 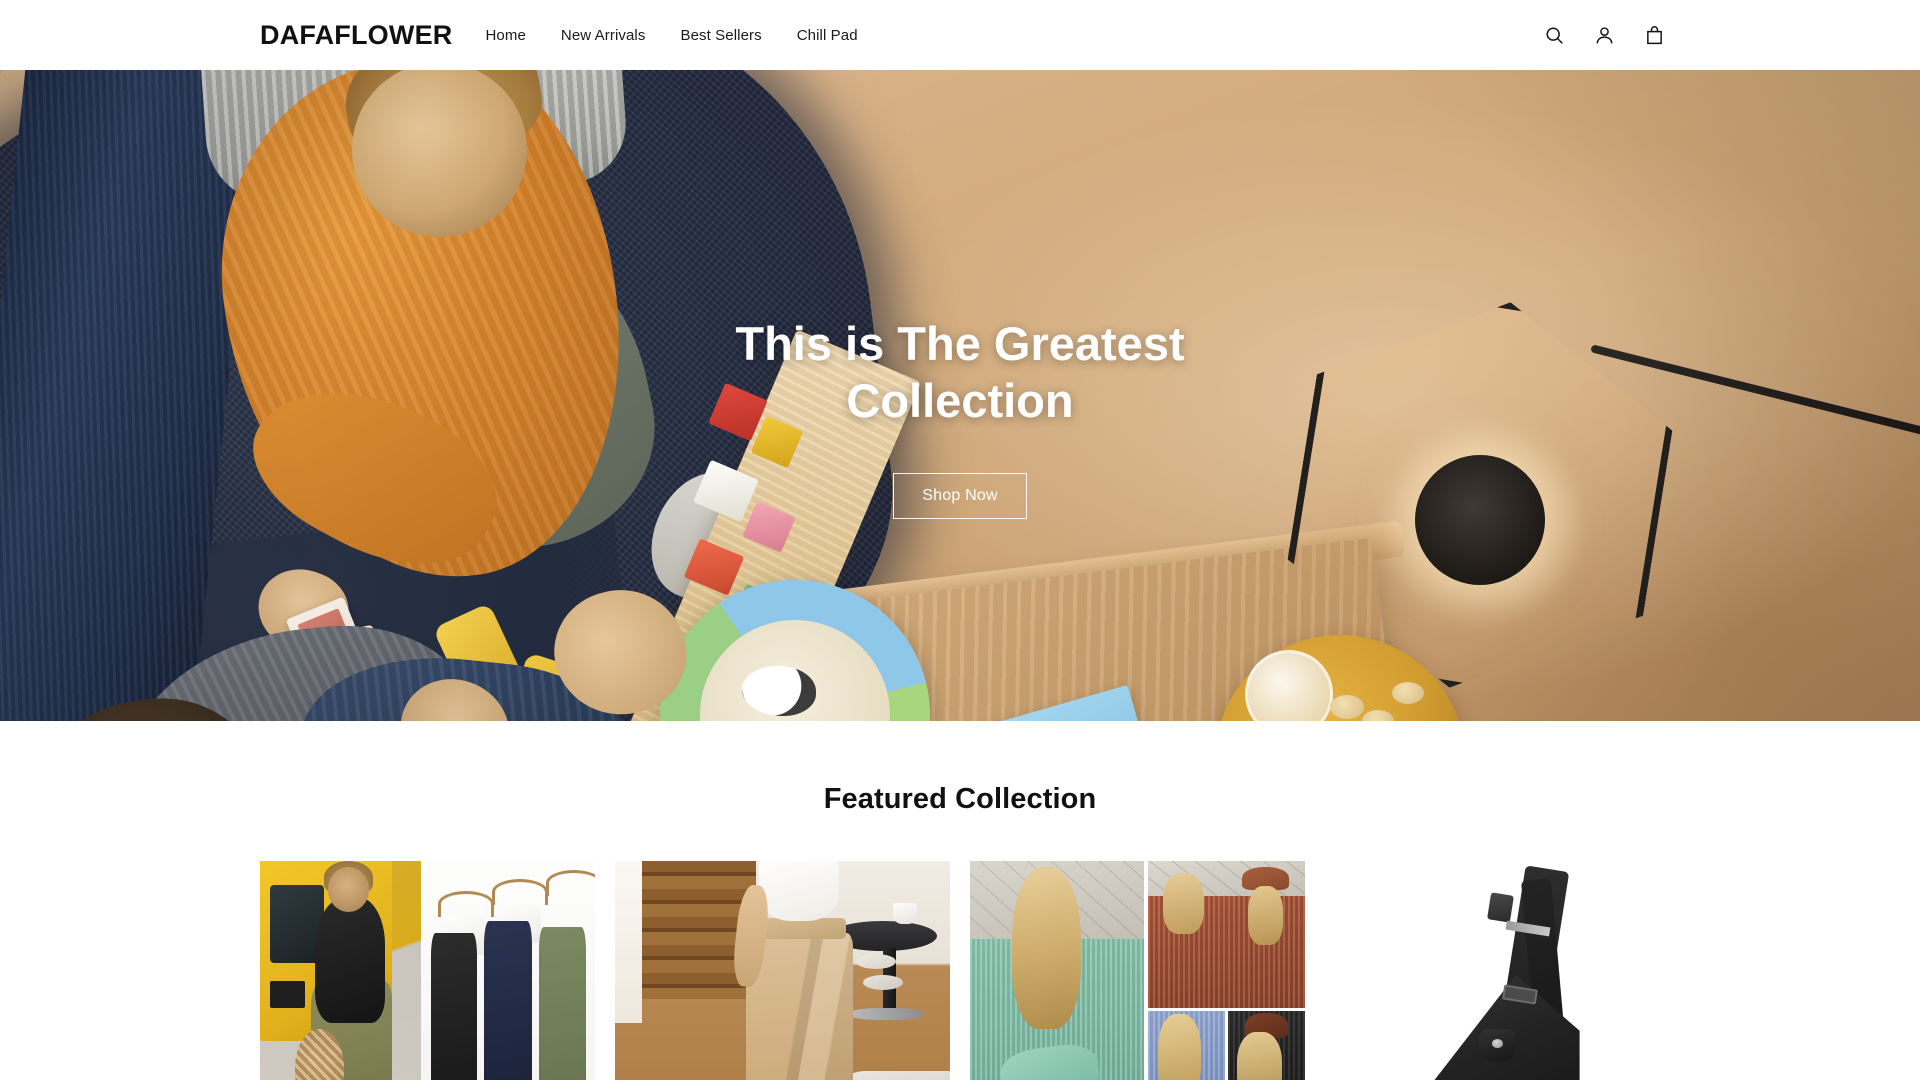 I want to click on main-navigation: Home New Arrivals Best Sellers Chill Pad, so click(x=671, y=35).